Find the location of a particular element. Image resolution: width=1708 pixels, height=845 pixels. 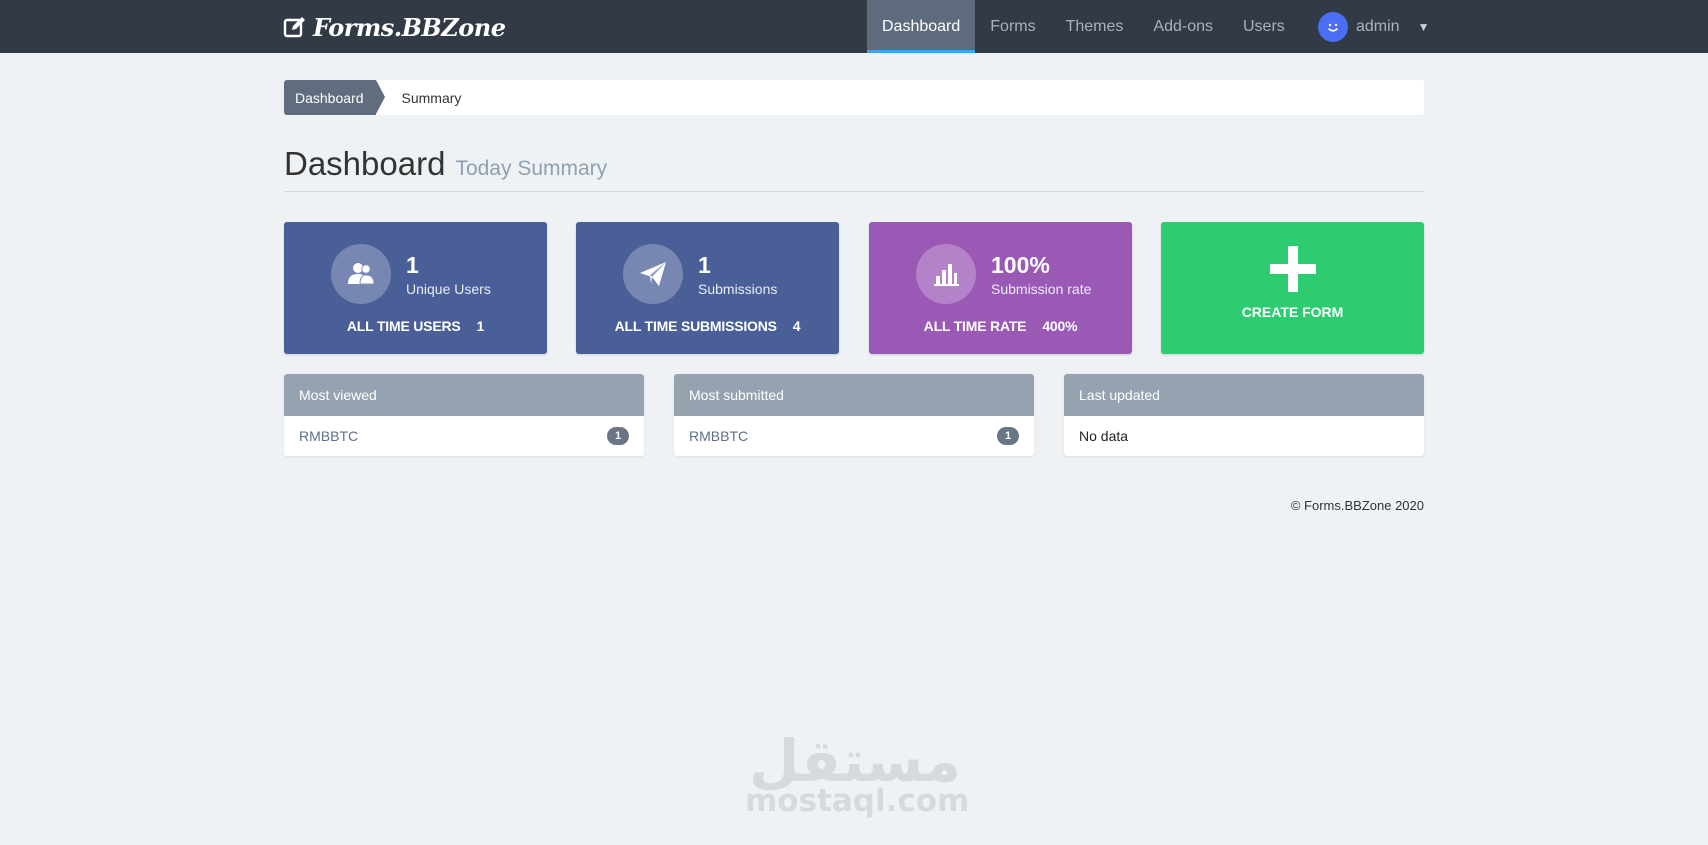

create-form-button: CREATE FORM is located at coordinates (1292, 288).